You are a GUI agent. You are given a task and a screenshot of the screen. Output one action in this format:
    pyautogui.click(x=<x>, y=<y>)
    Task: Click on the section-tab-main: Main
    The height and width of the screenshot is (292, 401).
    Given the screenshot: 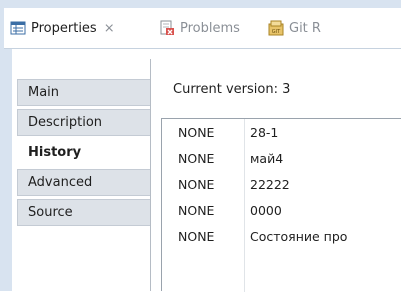 What is the action you would take?
    pyautogui.click(x=84, y=92)
    